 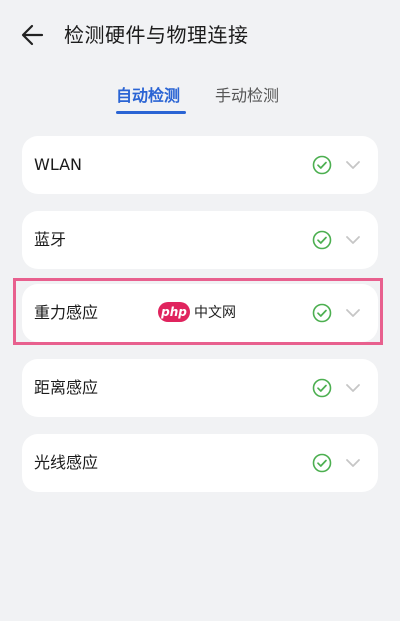 I want to click on list-item-label: 蓝牙, so click(x=50, y=239).